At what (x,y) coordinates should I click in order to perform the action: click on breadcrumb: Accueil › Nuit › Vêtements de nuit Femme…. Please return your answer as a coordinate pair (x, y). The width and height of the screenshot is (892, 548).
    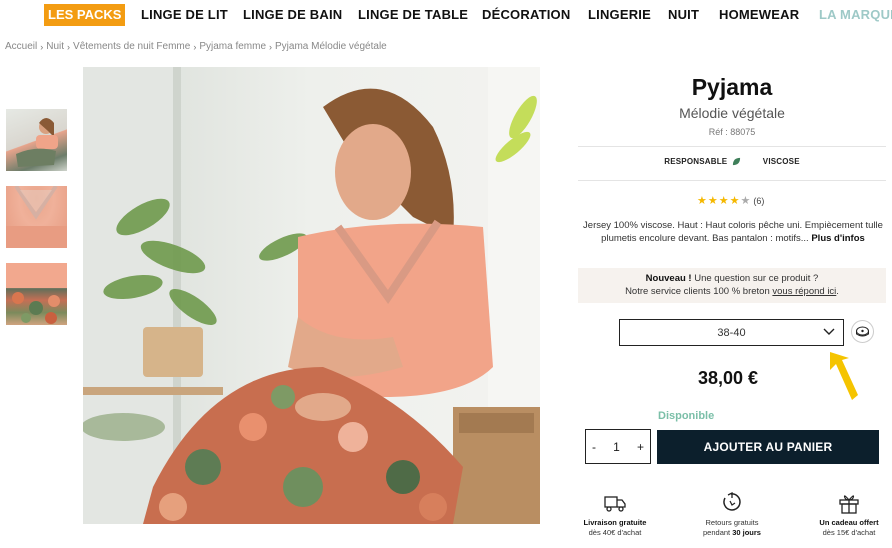
    Looking at the image, I should click on (196, 46).